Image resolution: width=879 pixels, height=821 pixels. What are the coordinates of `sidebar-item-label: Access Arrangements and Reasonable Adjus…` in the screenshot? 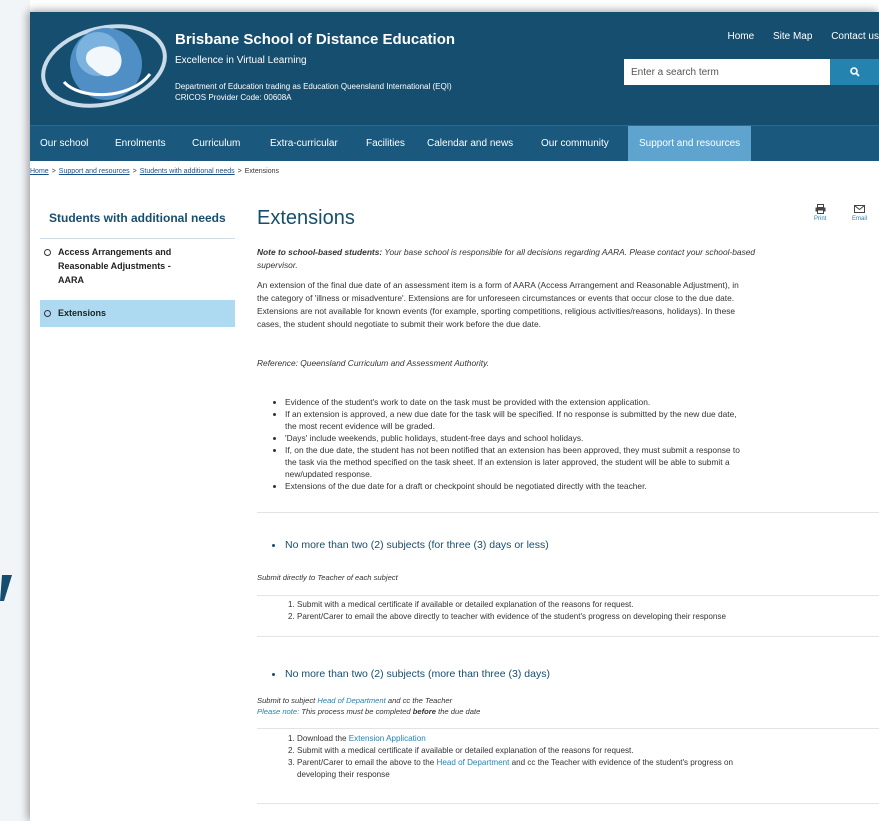 It's located at (115, 266).